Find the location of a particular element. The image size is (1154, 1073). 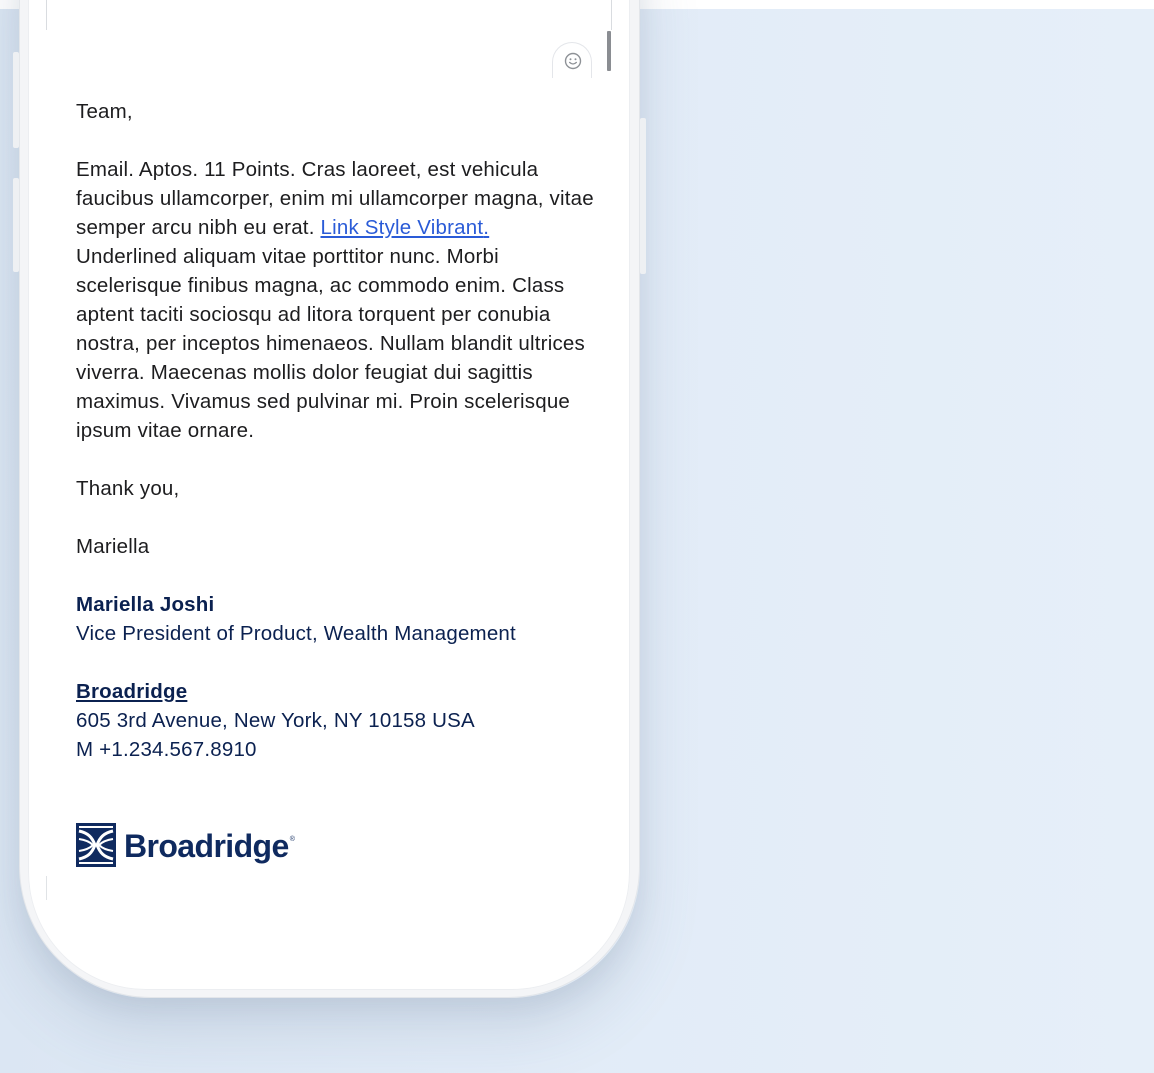

signature-company-link: Broadridge is located at coordinates (131, 691).